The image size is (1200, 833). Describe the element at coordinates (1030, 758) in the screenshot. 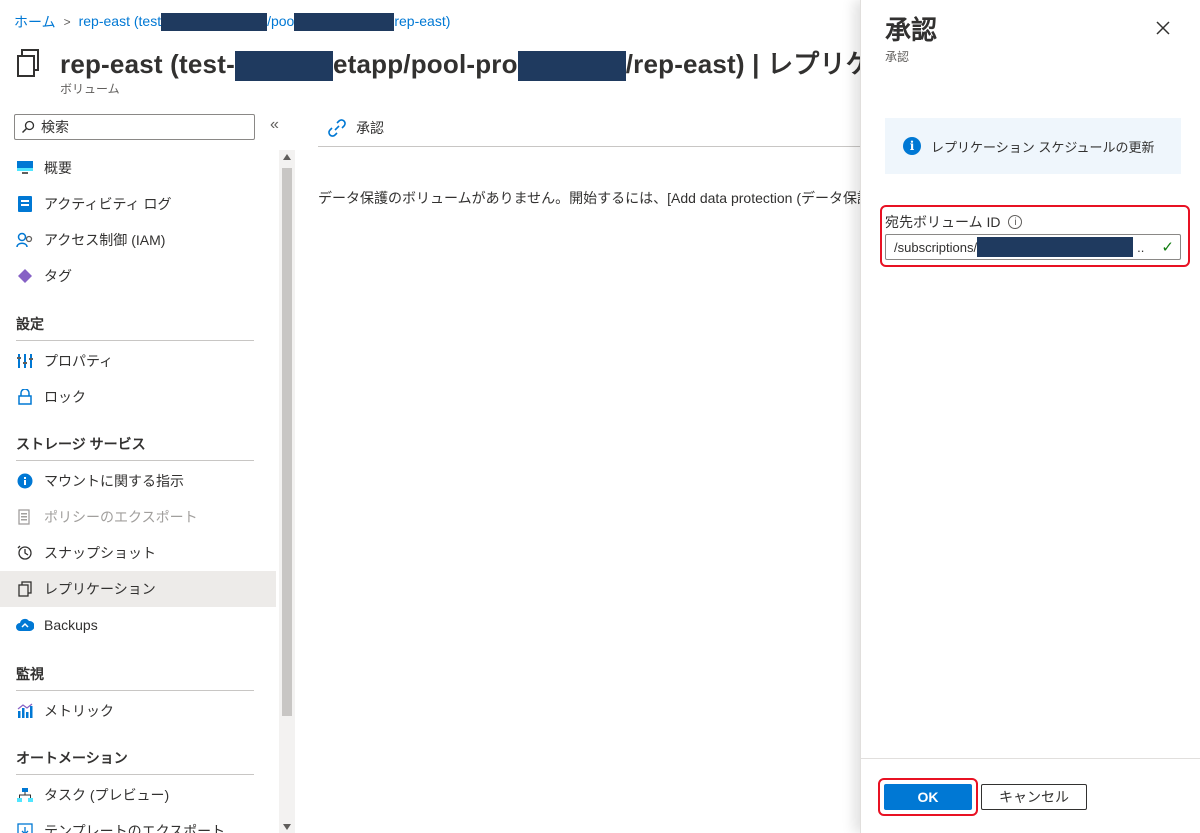

I see `footer-divider` at that location.